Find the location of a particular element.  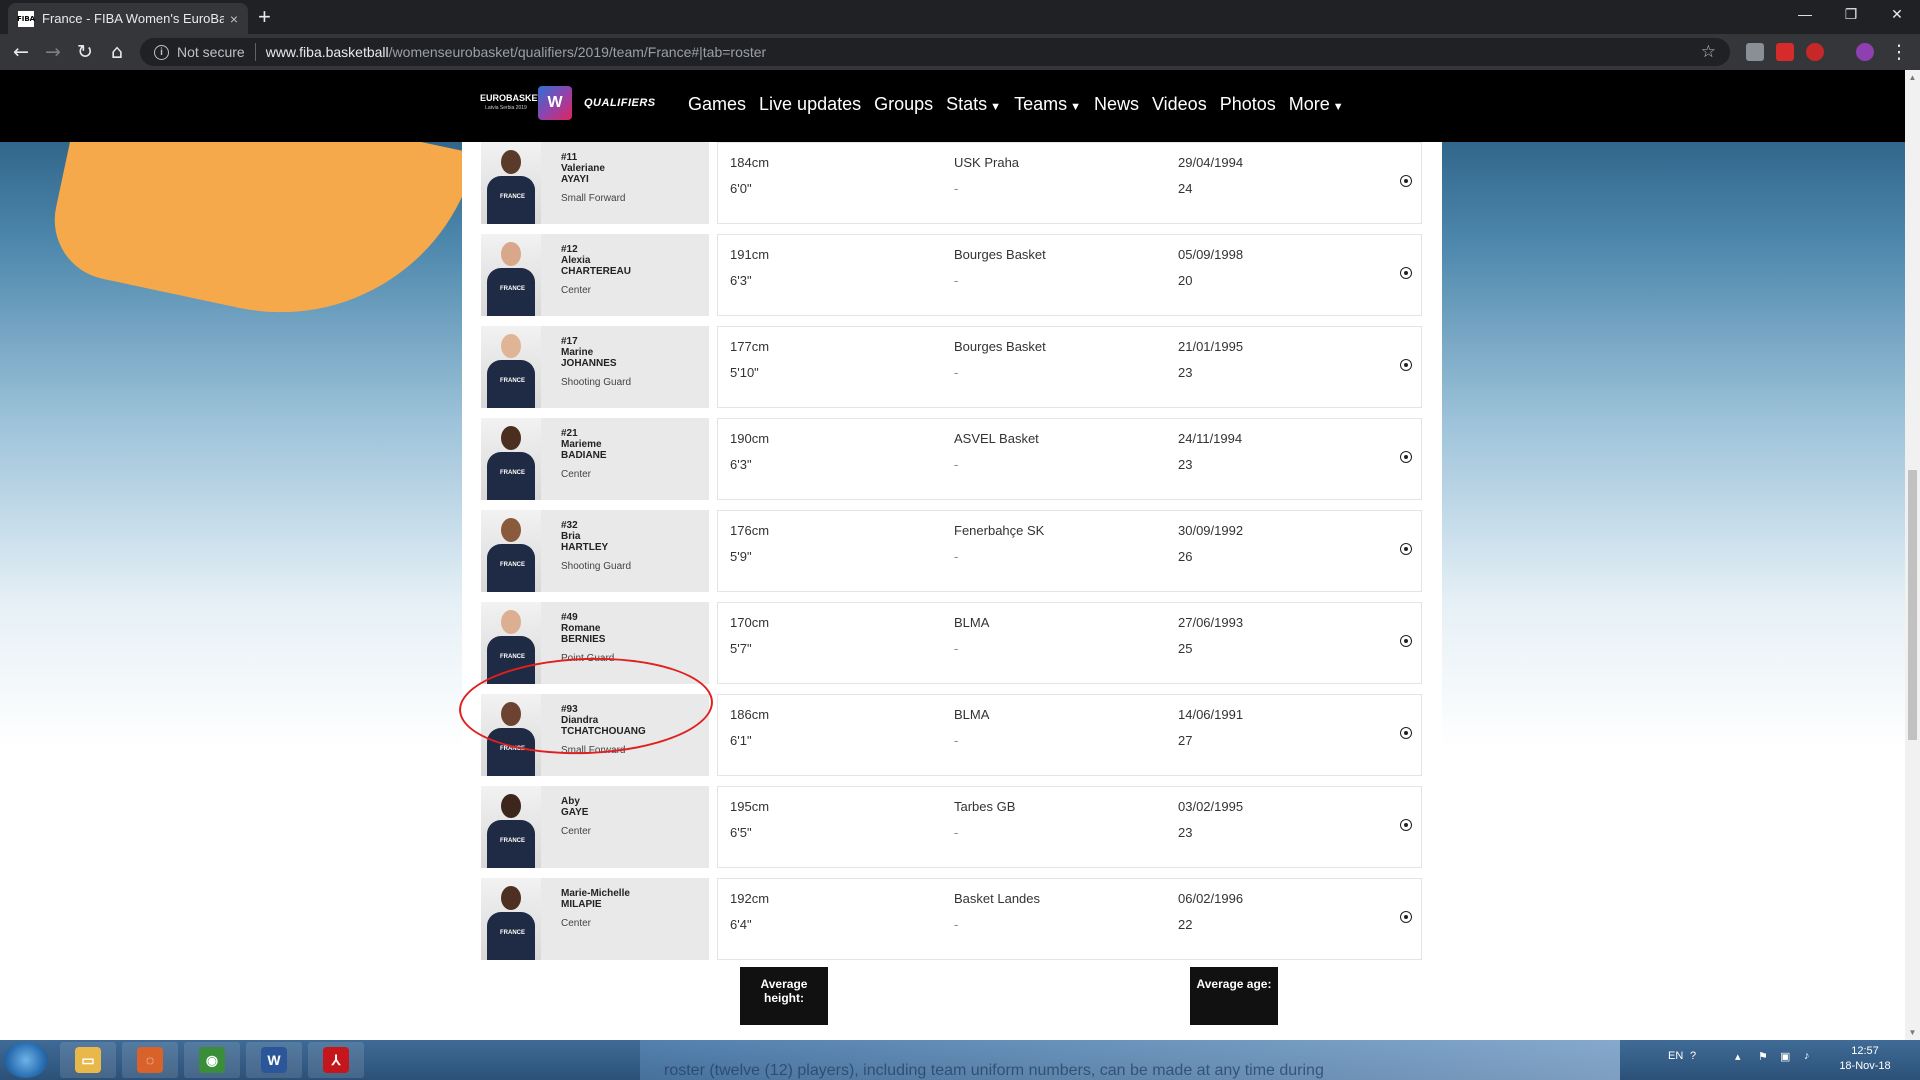

player-last-name: CHARTEREAU is located at coordinates (596, 271).